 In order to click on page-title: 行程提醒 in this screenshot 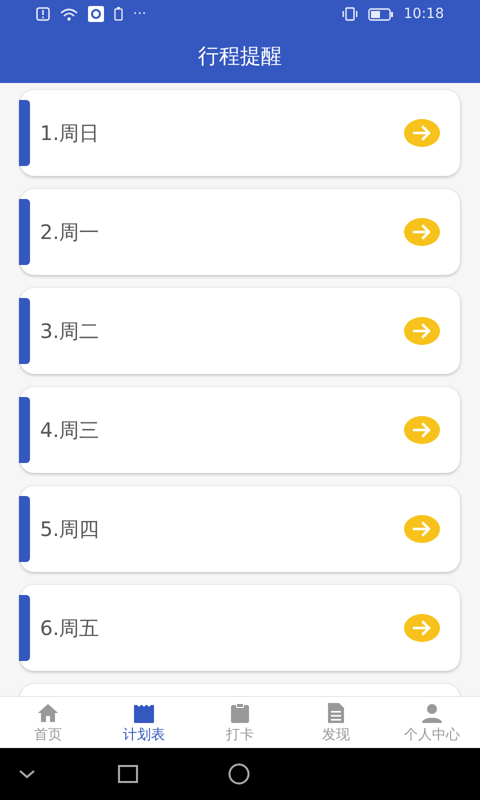, I will do `click(240, 56)`.